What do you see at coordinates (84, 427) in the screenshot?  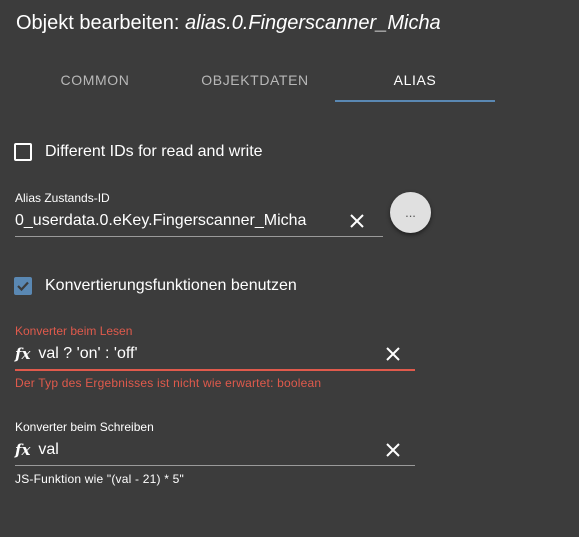 I see `write-converter-label: Konverter beim Schreiben` at bounding box center [84, 427].